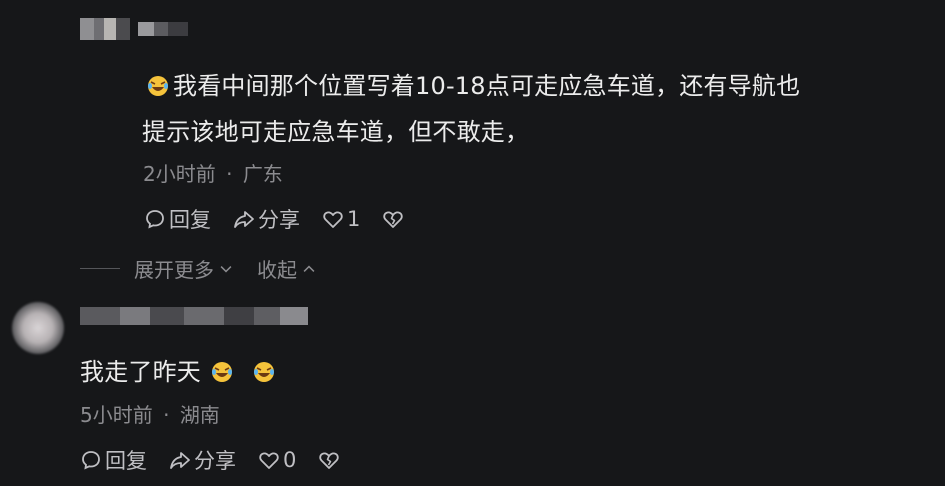 This screenshot has height=486, width=945. Describe the element at coordinates (354, 219) in the screenshot. I see `like-count: 1` at that location.